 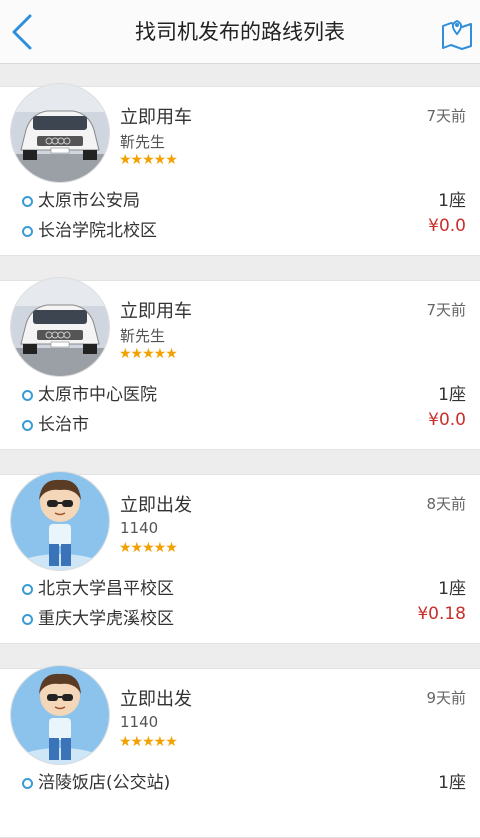 I want to click on destination-row: 重庆大学虎溪校区 ¥0.18, so click(x=244, y=618).